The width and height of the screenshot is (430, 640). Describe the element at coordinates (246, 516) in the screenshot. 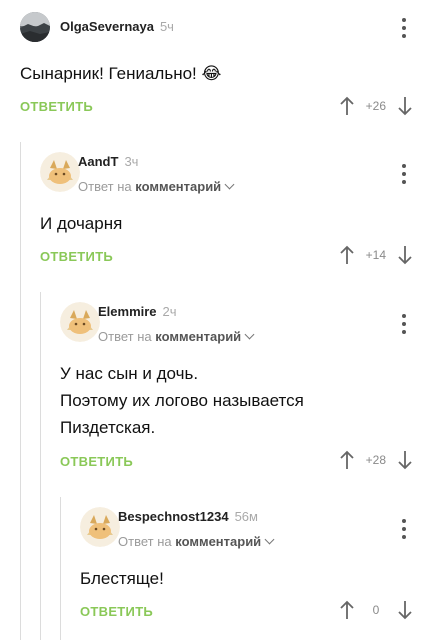

I see `comment-time: 56м` at that location.